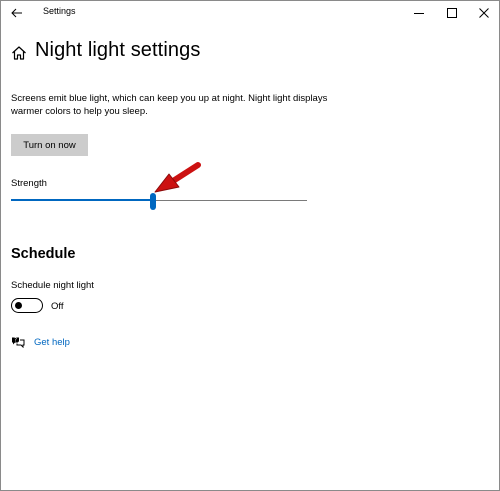 The height and width of the screenshot is (491, 500). Describe the element at coordinates (82, 200) in the screenshot. I see `slider-fill` at that location.